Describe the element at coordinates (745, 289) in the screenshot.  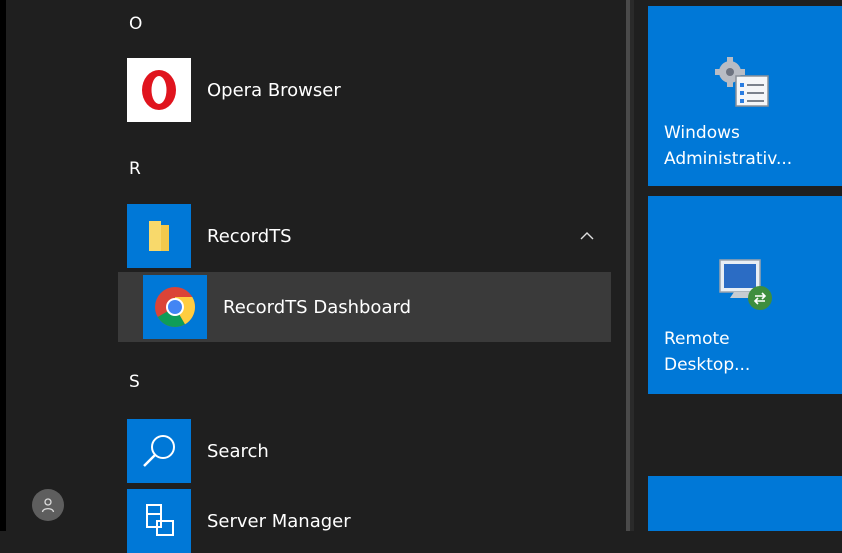
I see `remote-desktop-icon` at that location.